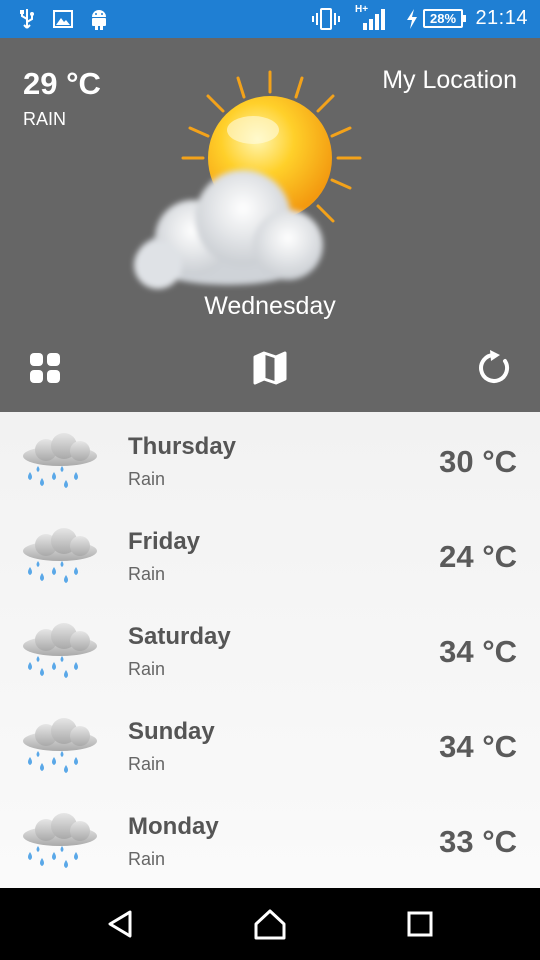 The image size is (540, 960). What do you see at coordinates (501, 18) in the screenshot?
I see `clock: 21:14` at bounding box center [501, 18].